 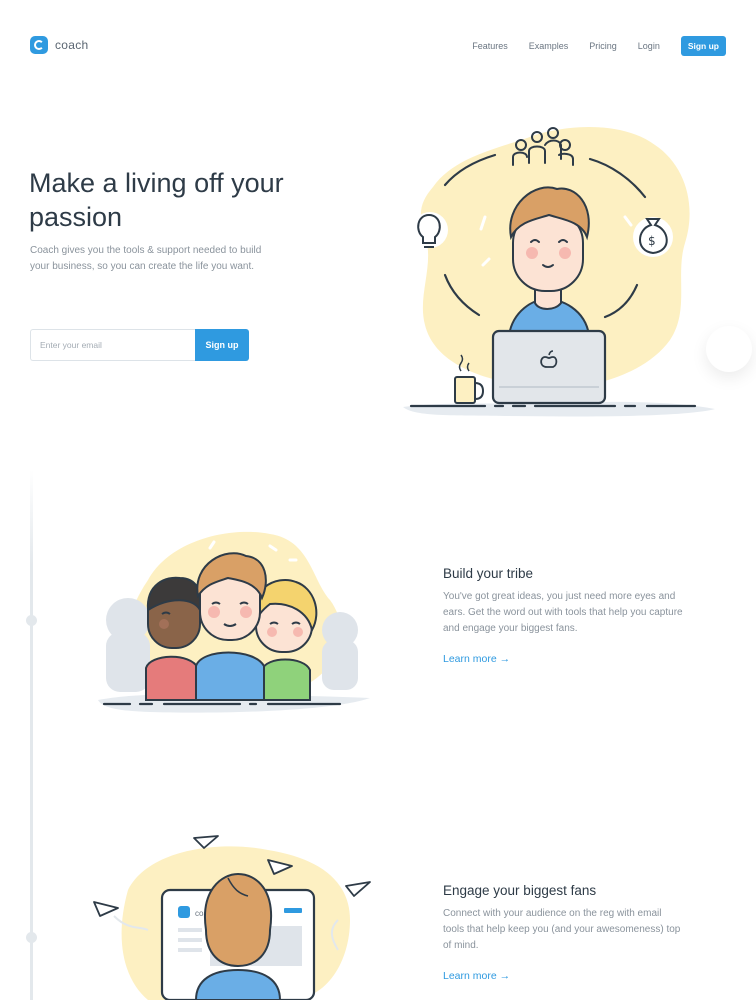 I want to click on hero-illustration: $, so click(x=559, y=271).